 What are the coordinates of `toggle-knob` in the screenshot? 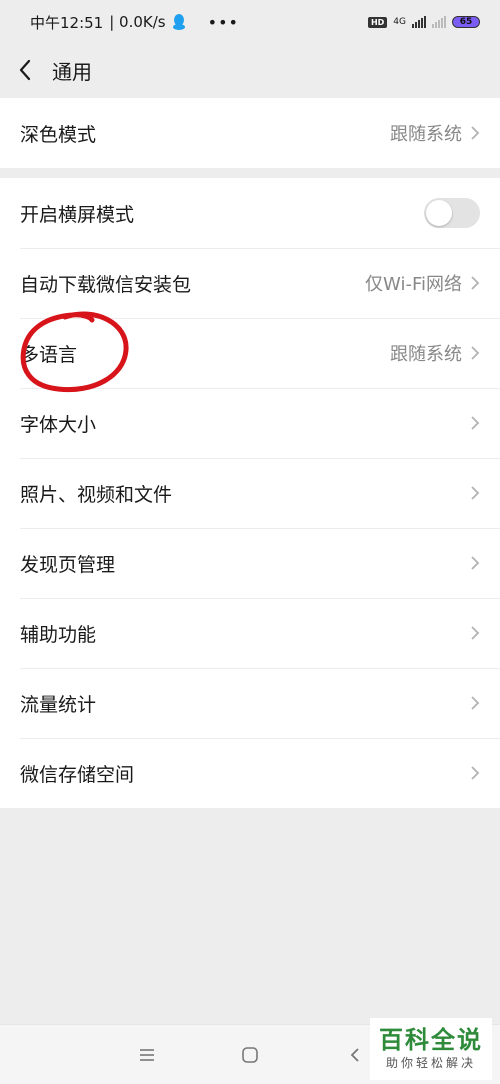 It's located at (439, 213).